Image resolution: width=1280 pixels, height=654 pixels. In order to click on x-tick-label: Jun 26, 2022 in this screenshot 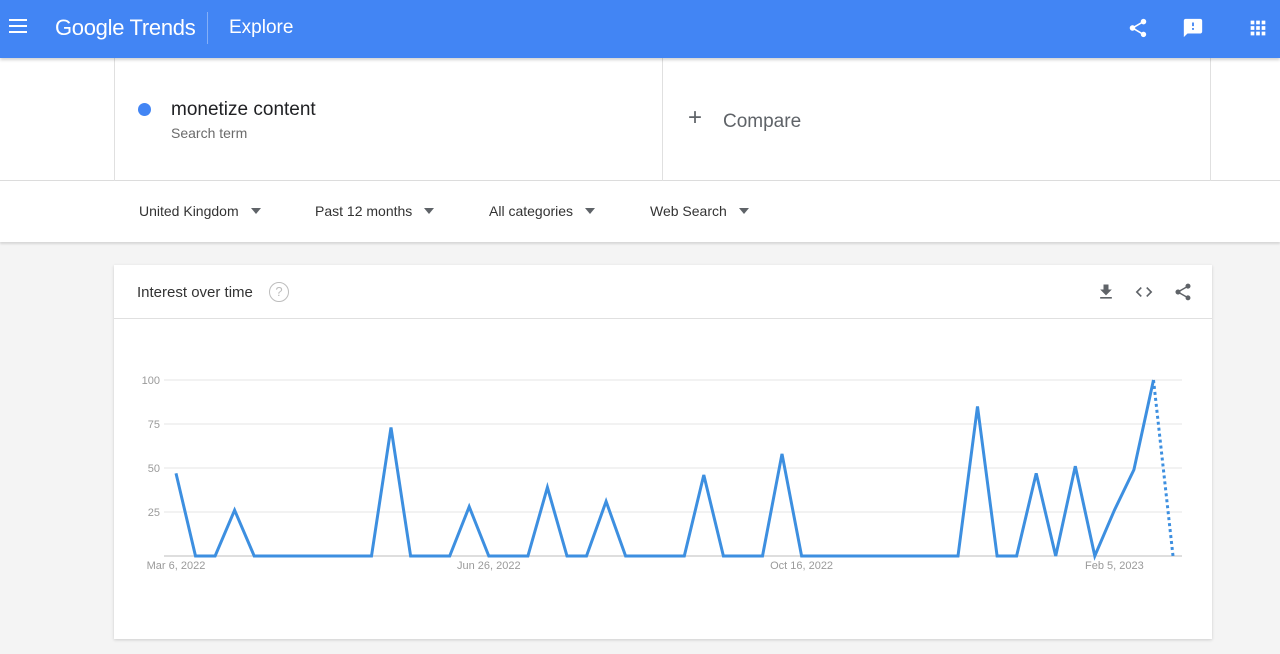, I will do `click(489, 566)`.